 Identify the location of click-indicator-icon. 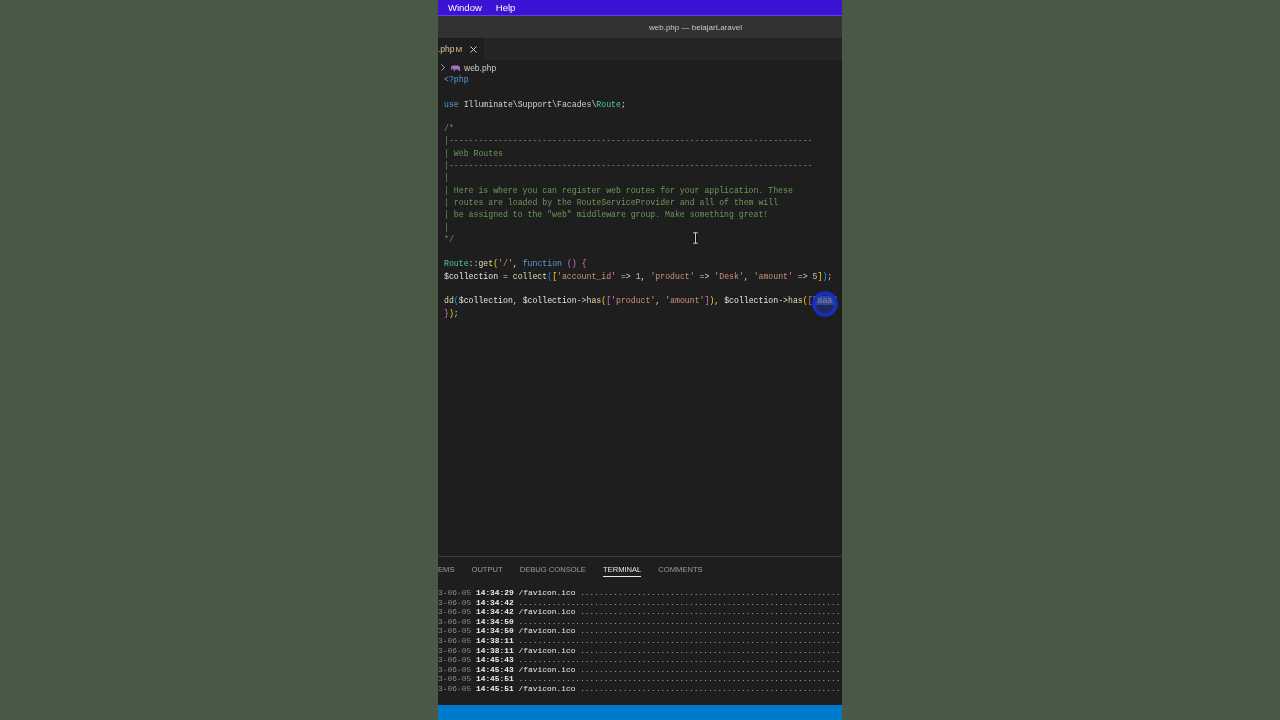
(825, 304).